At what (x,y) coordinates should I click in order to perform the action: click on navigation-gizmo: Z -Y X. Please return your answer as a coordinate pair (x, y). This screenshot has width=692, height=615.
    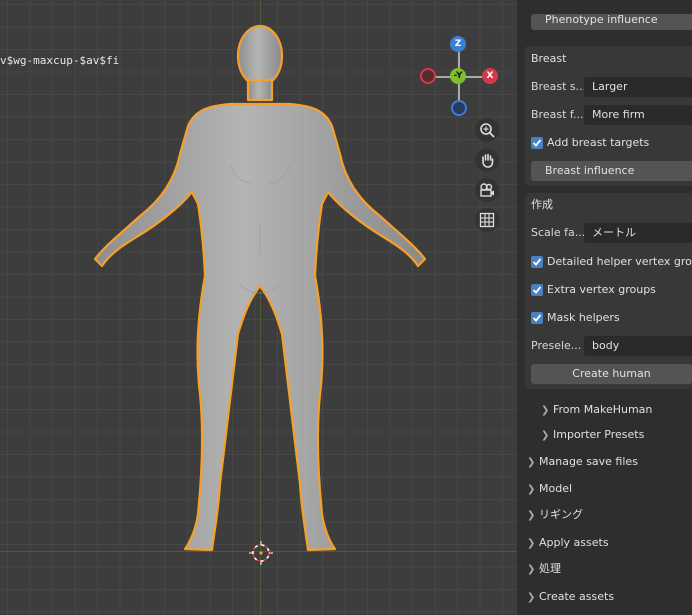
    Looking at the image, I should click on (460, 76).